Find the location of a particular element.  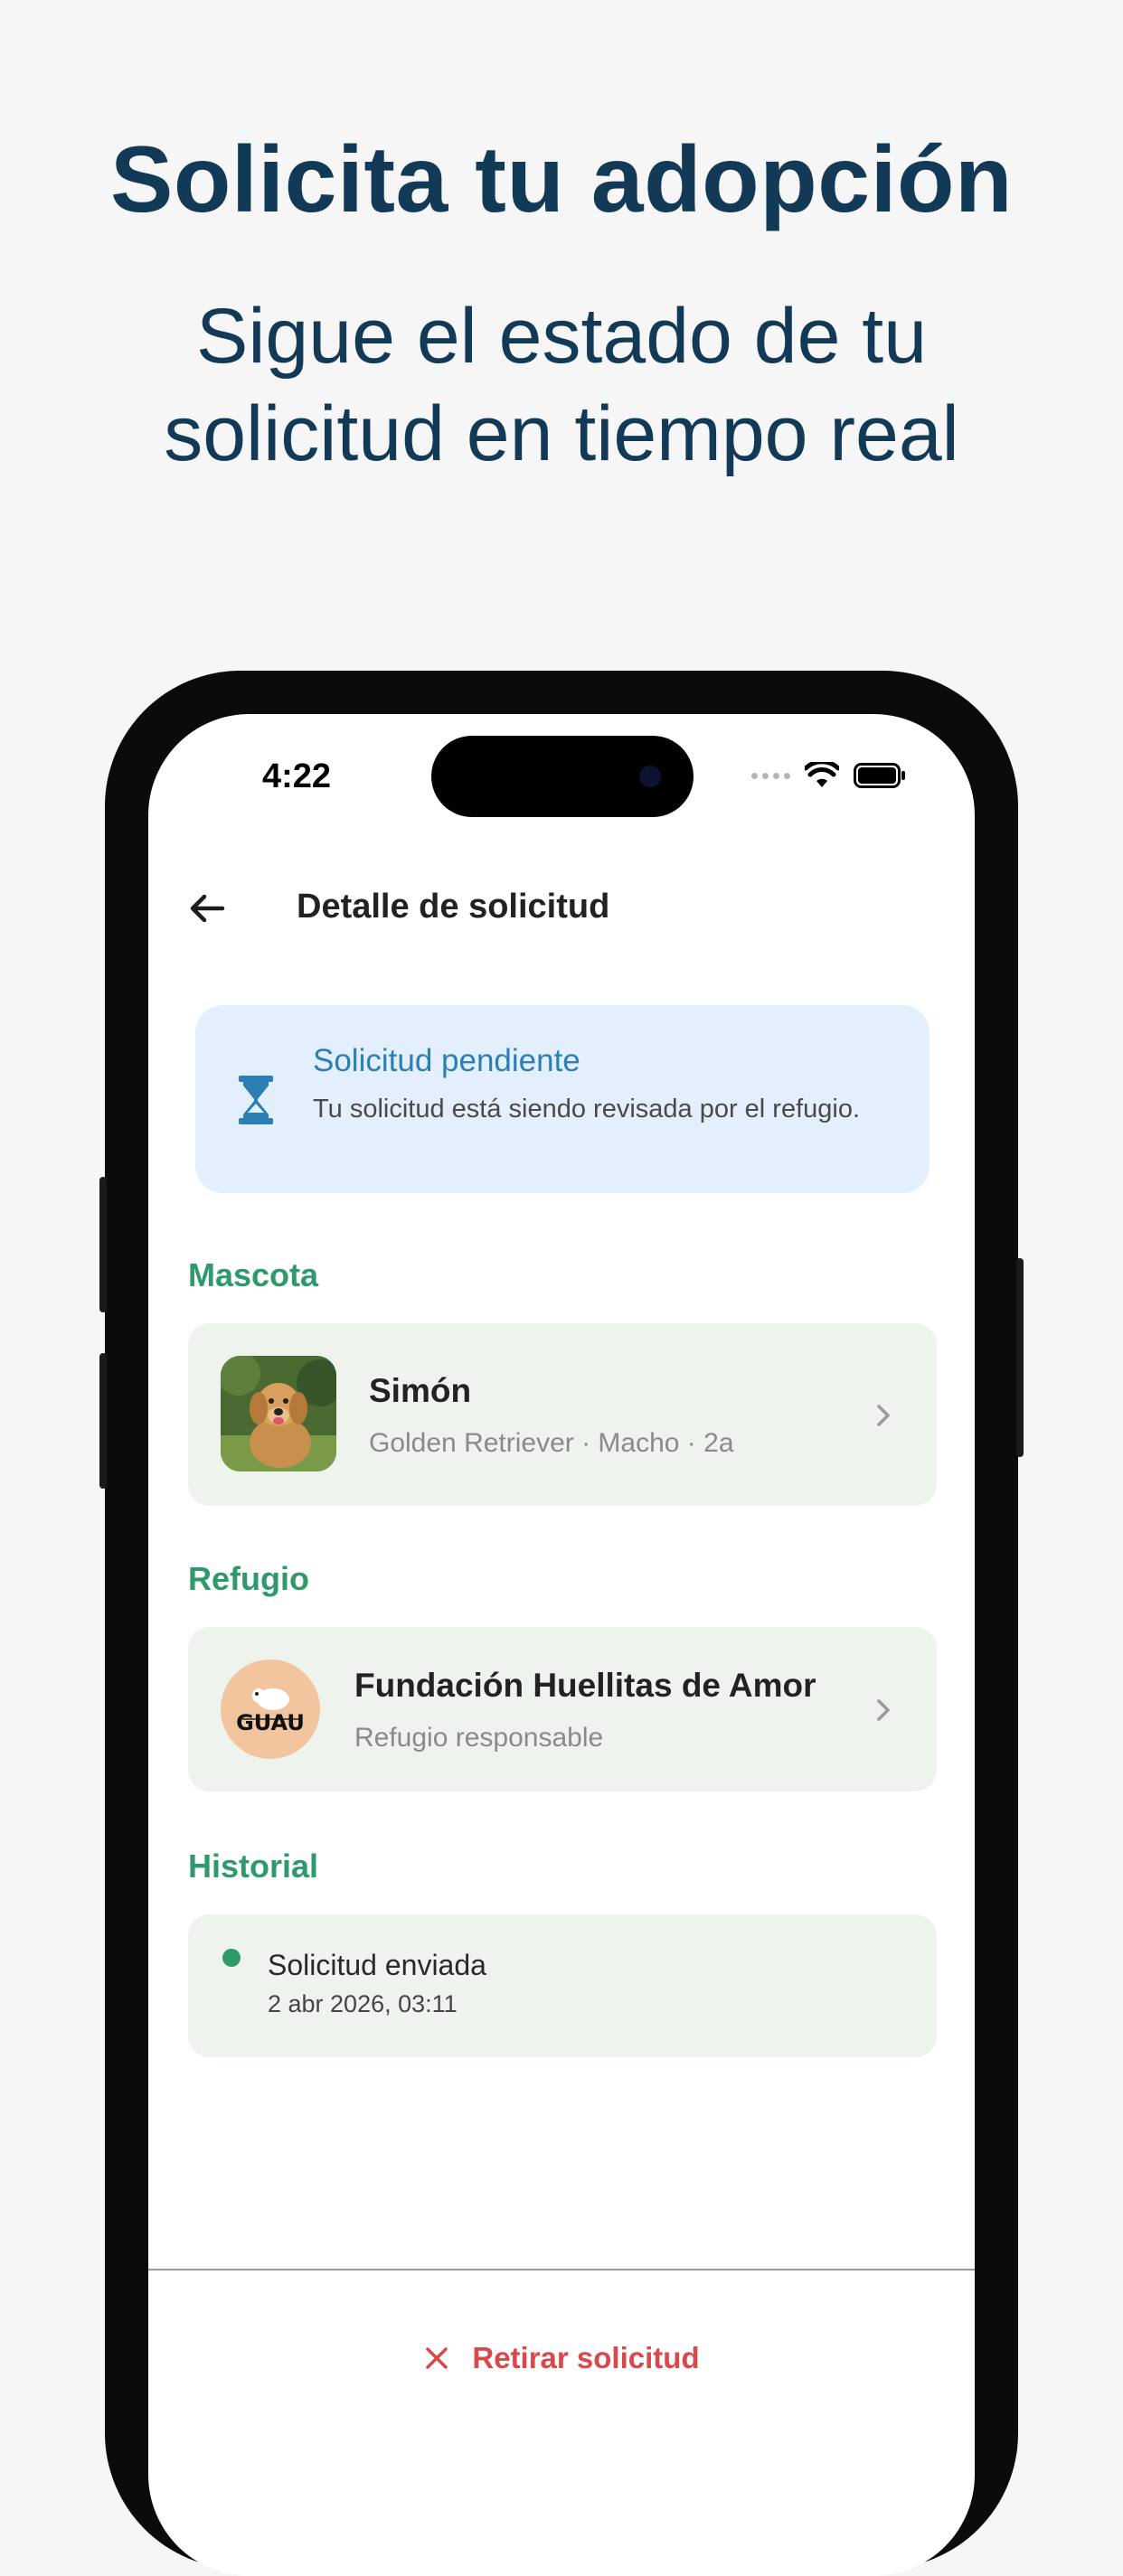

section-label-history: Historial is located at coordinates (253, 1866).